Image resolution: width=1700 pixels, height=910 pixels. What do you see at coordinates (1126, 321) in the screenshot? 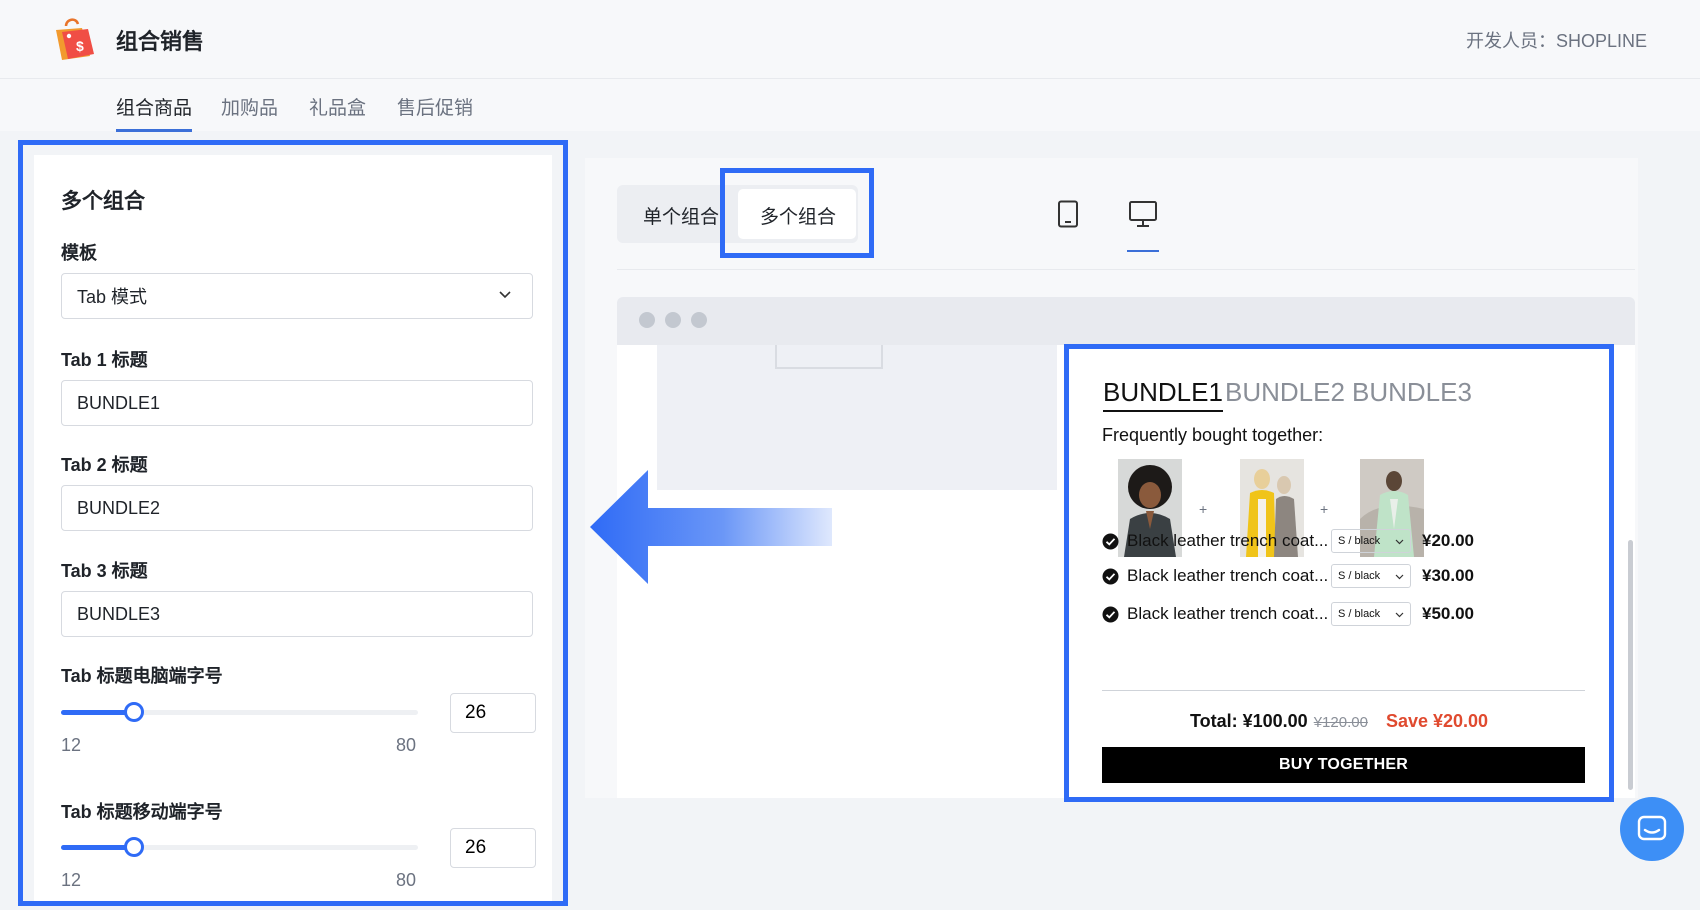
I see `browser-mock-bar` at bounding box center [1126, 321].